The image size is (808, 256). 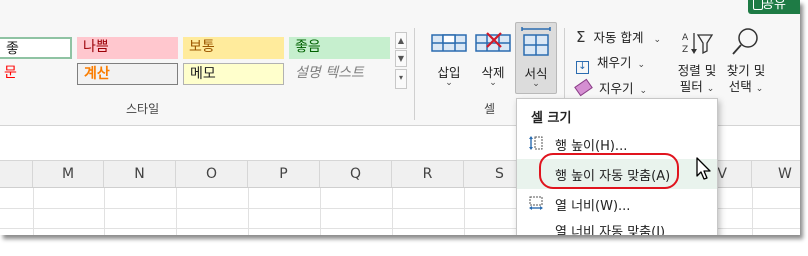 I want to click on style-good: 좋음, so click(x=339, y=48).